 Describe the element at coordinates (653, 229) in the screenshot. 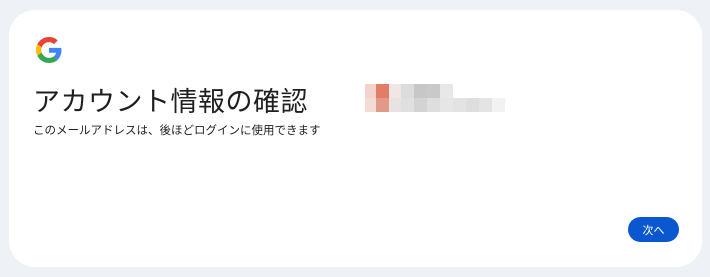

I see `next-button: 次へ` at that location.